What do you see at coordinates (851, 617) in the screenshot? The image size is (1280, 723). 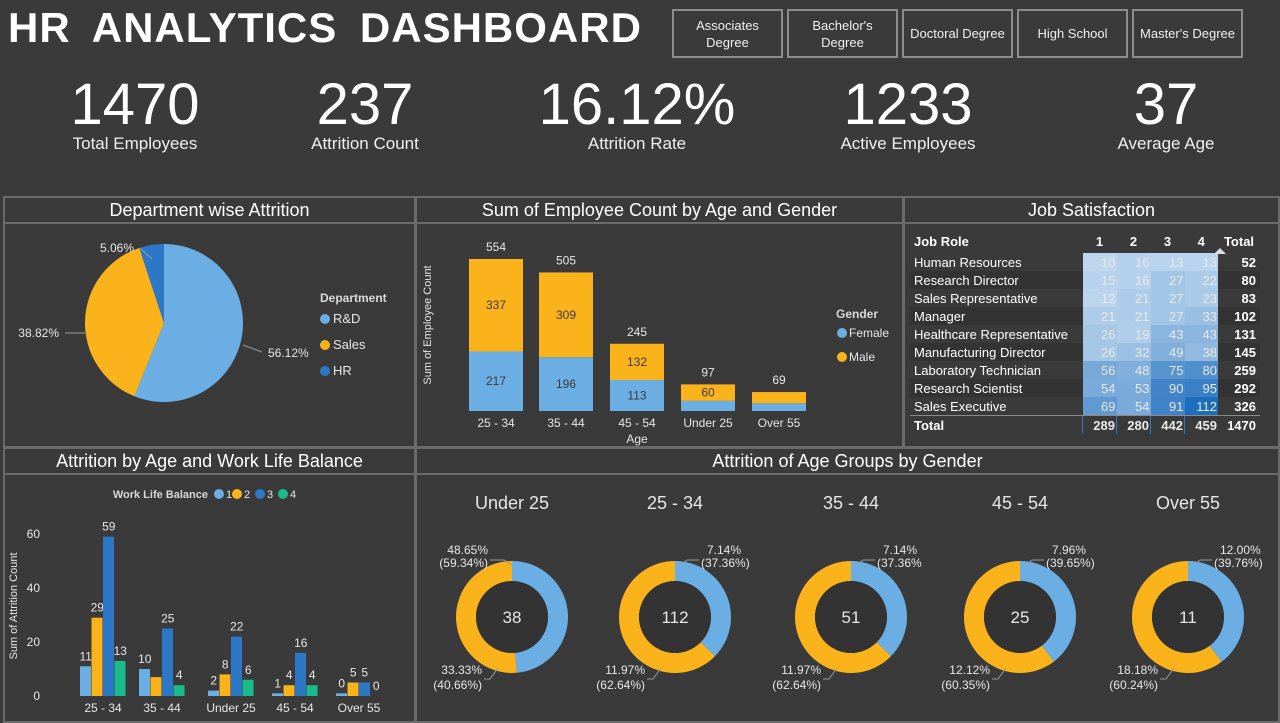 I see `donut-center-value: 51` at bounding box center [851, 617].